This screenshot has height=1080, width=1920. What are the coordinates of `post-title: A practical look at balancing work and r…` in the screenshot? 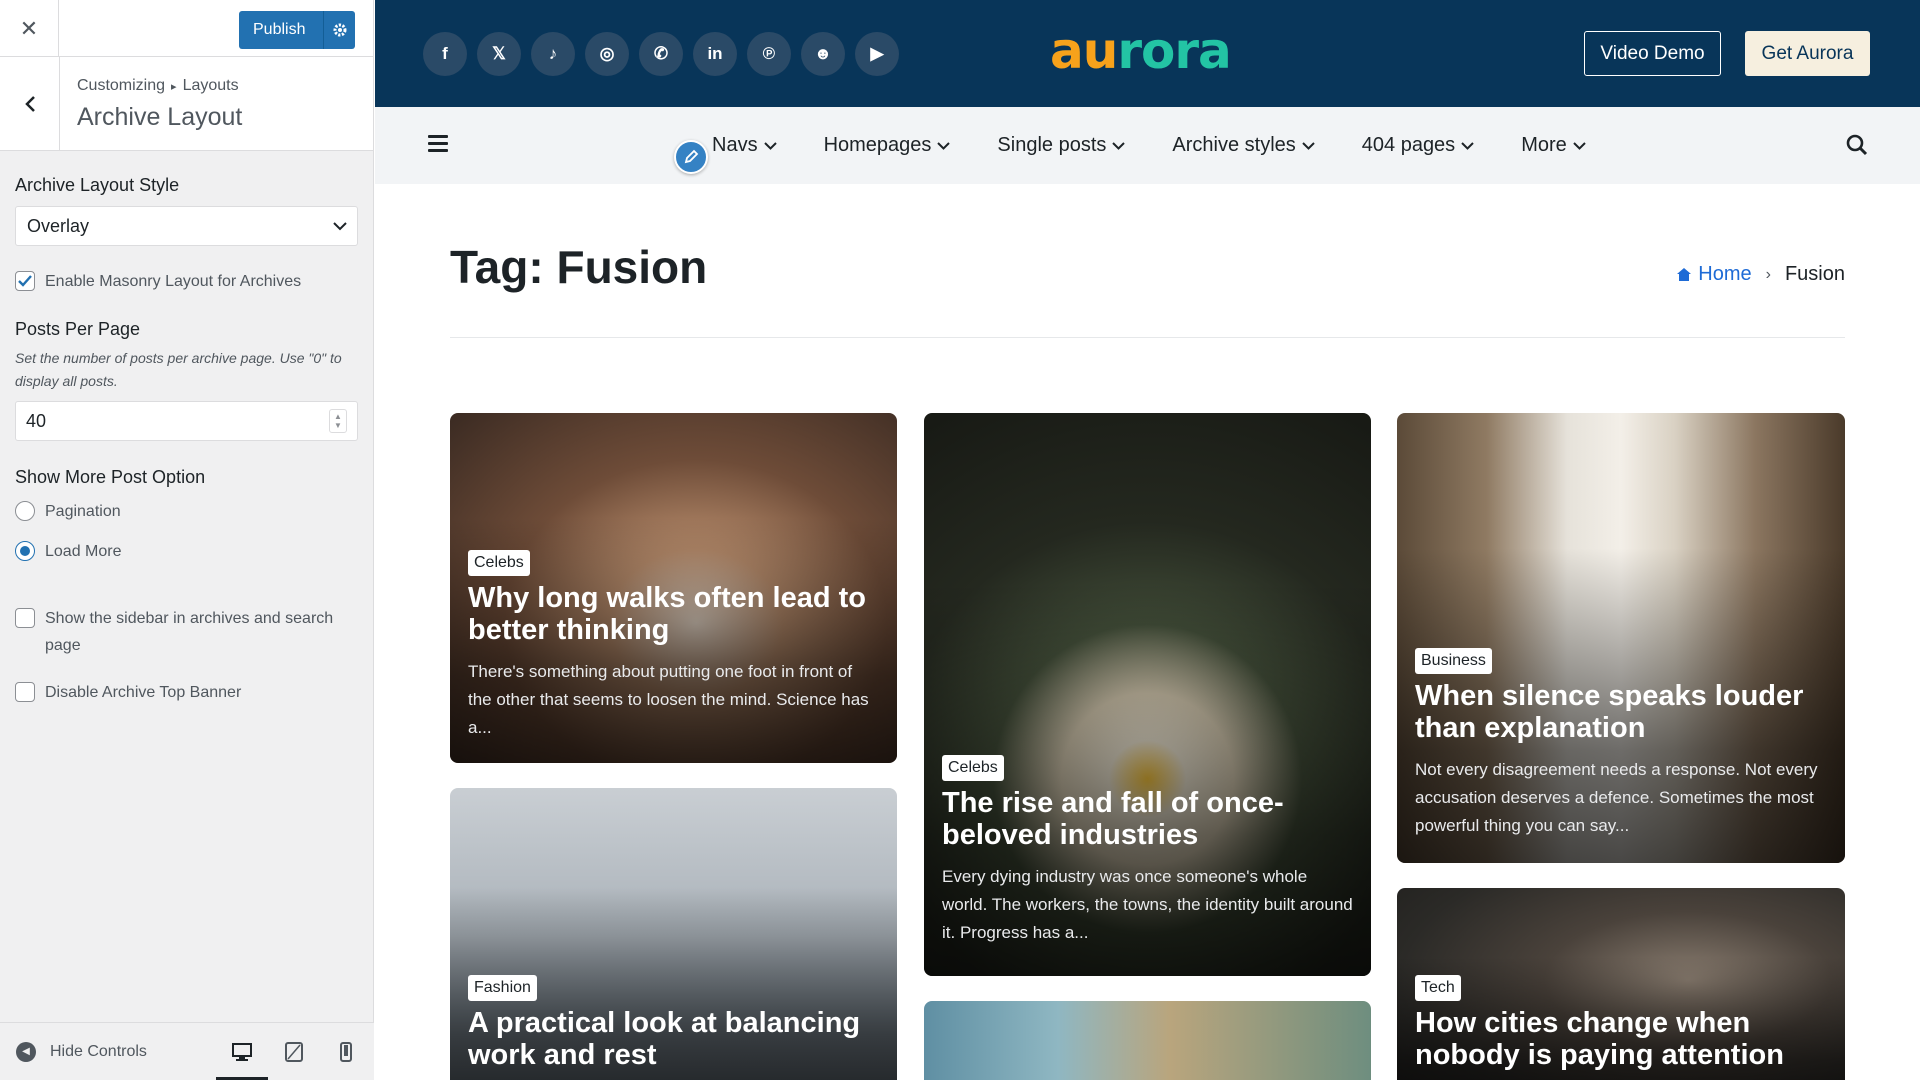 It's located at (673, 1039).